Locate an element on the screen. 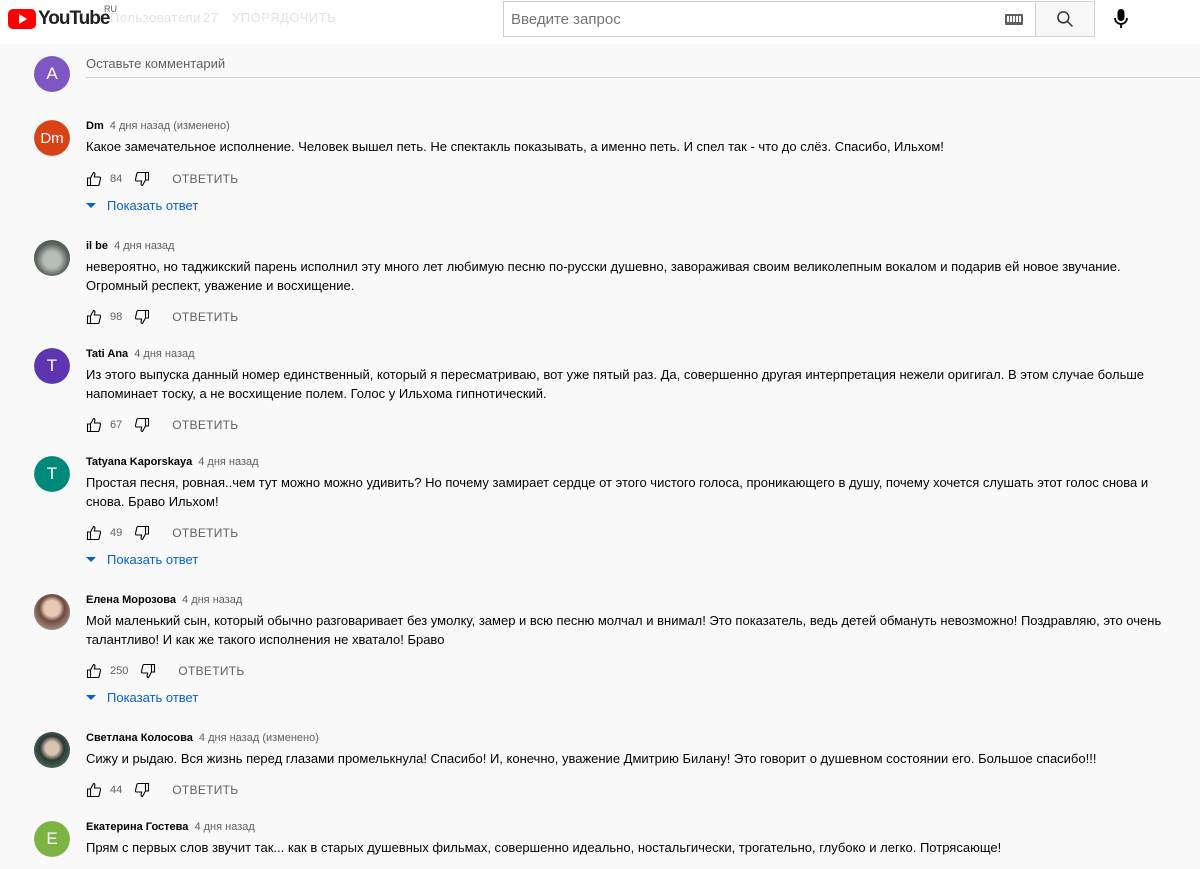 The height and width of the screenshot is (869, 1200). avatar-letter: Dm is located at coordinates (52, 138).